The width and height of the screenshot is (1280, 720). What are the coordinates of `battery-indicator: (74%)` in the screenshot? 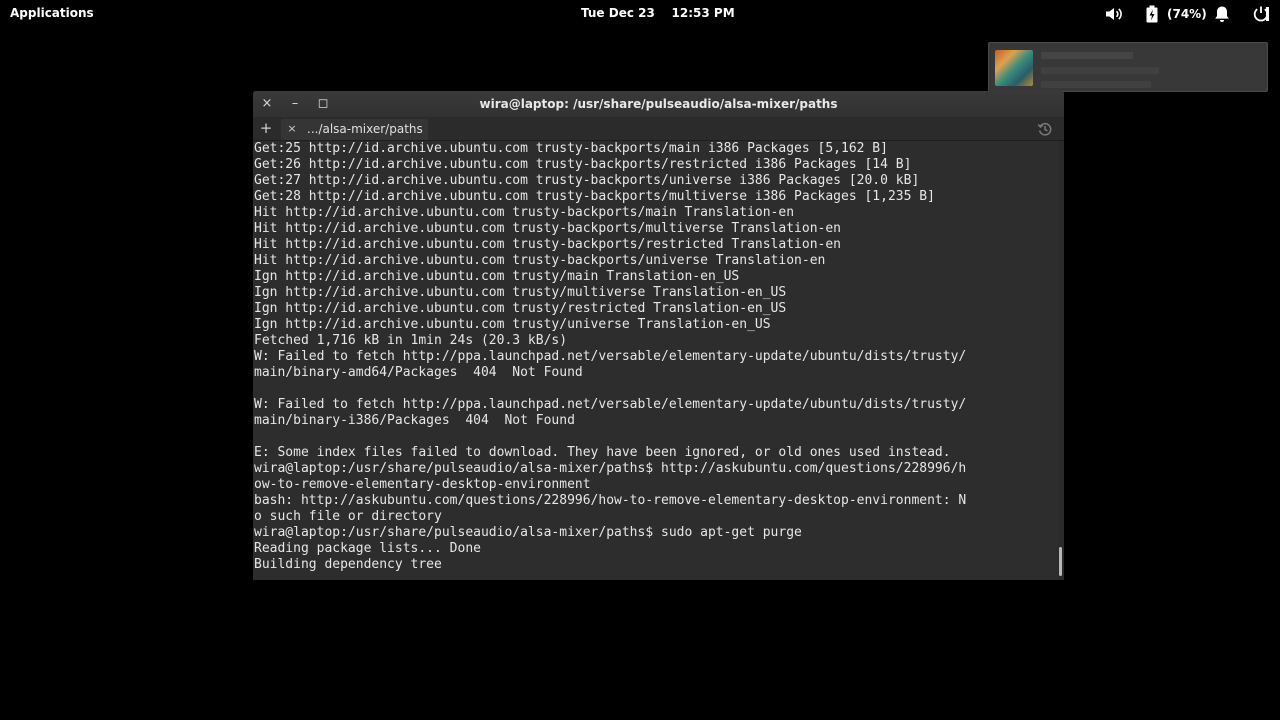 It's located at (1176, 14).